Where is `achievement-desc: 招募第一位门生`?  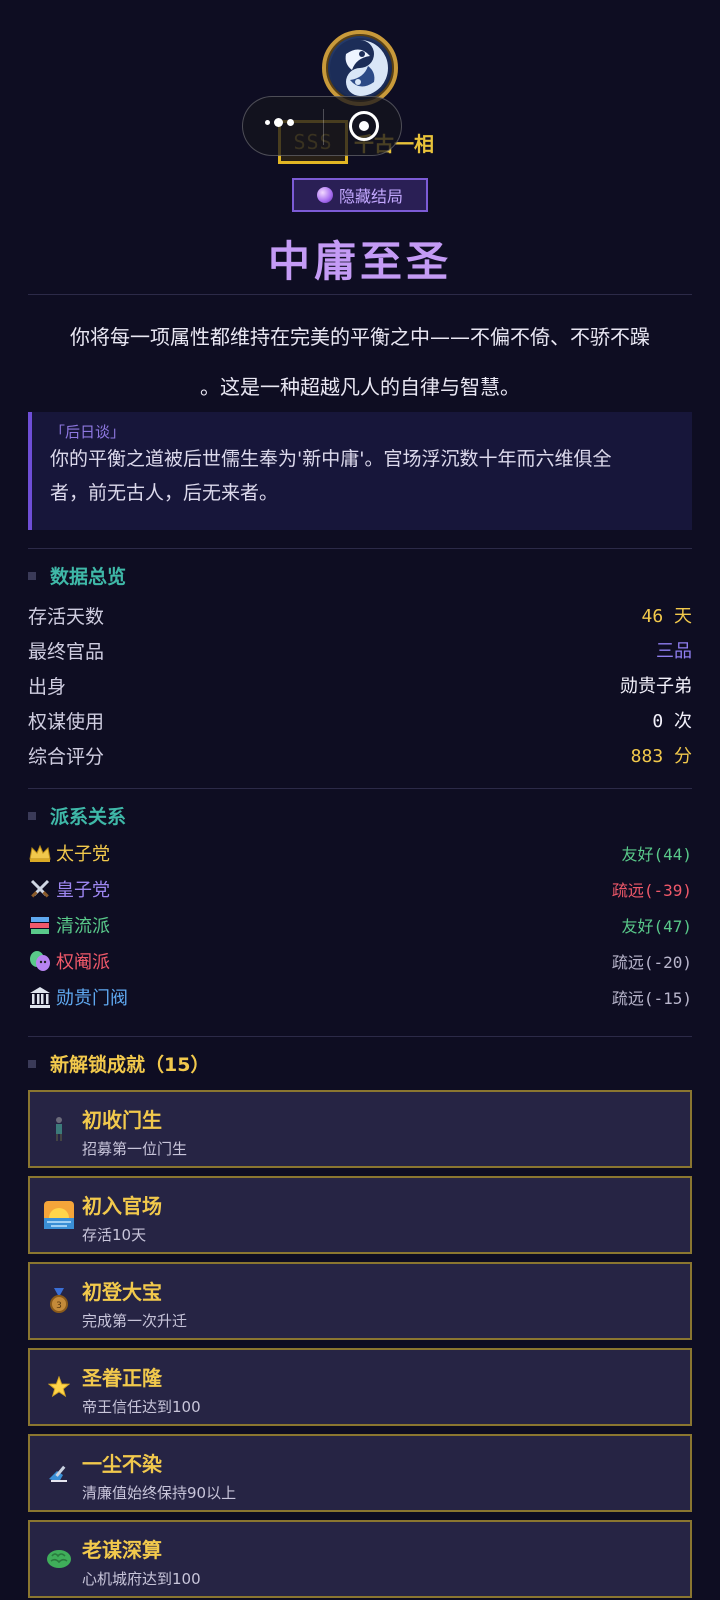 achievement-desc: 招募第一位门生 is located at coordinates (135, 1149).